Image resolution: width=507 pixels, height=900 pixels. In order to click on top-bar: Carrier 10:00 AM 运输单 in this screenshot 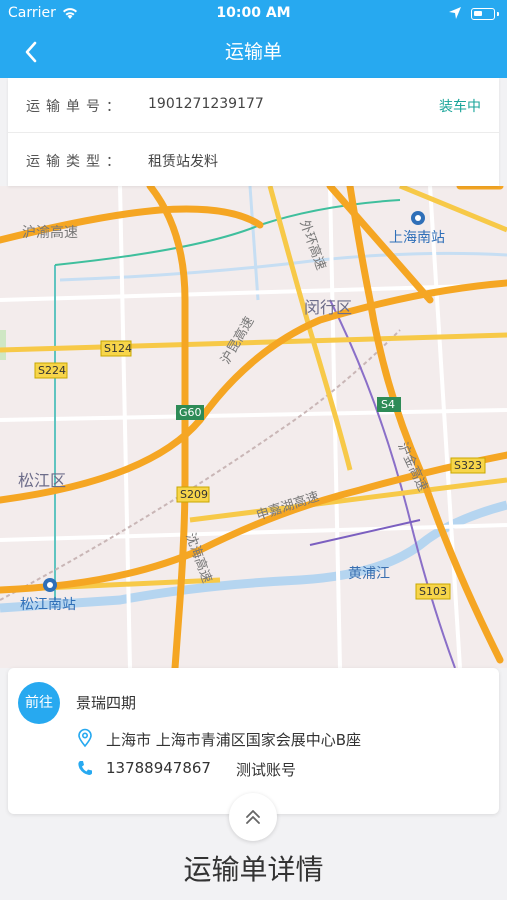, I will do `click(253, 39)`.